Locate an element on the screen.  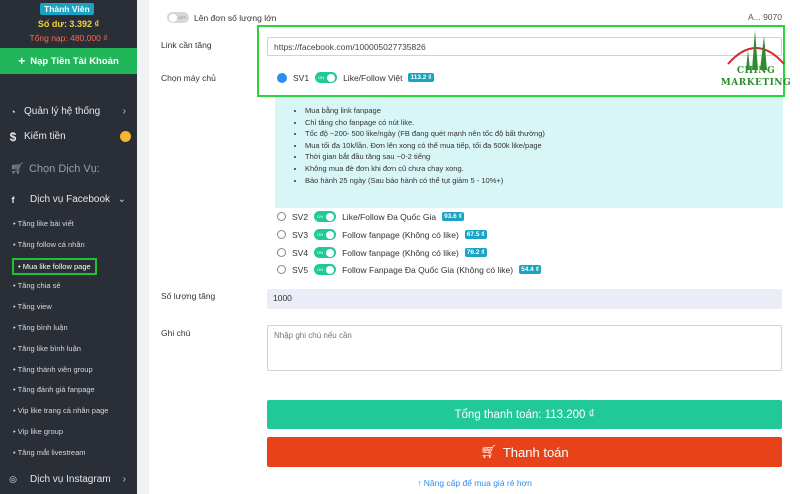
member-badge: Thành Viên is located at coordinates (67, 9).